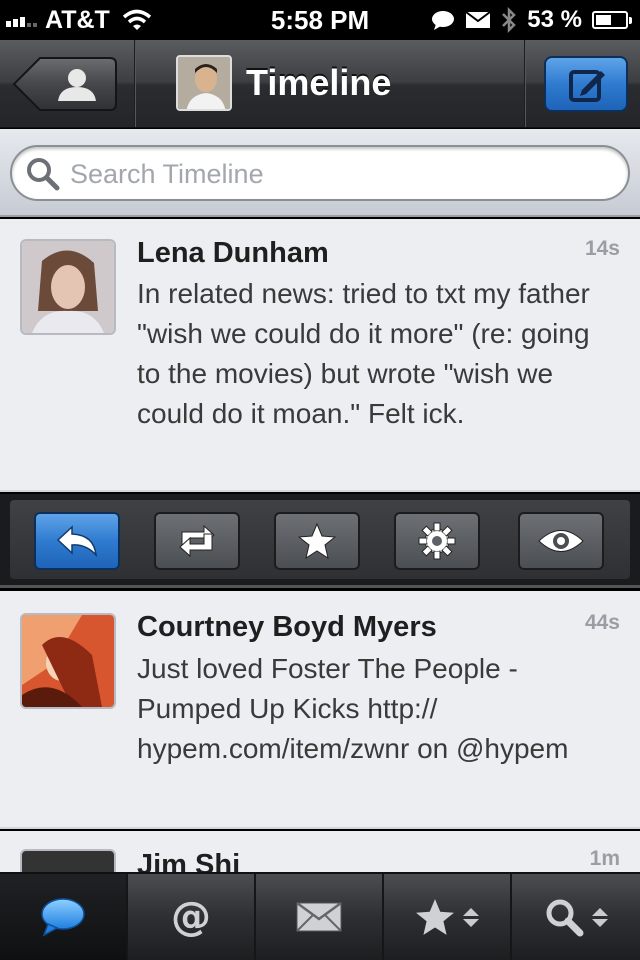  I want to click on search-icon, so click(43, 174).